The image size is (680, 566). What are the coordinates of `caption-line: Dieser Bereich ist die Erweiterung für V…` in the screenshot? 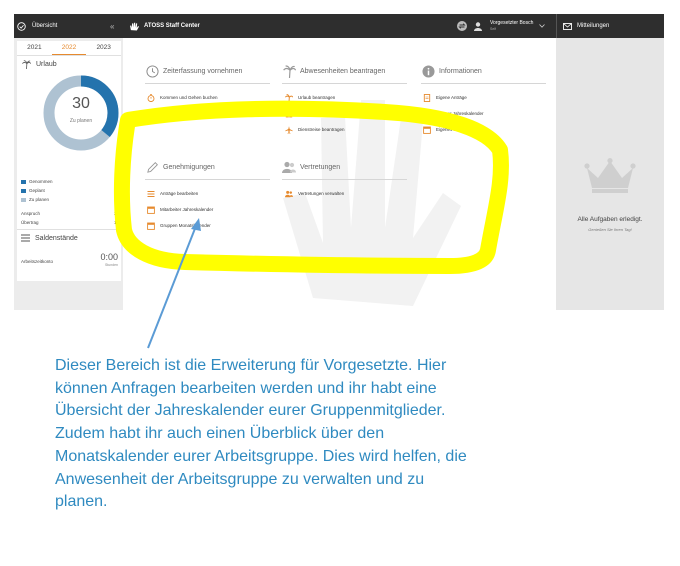 It's located at (251, 365).